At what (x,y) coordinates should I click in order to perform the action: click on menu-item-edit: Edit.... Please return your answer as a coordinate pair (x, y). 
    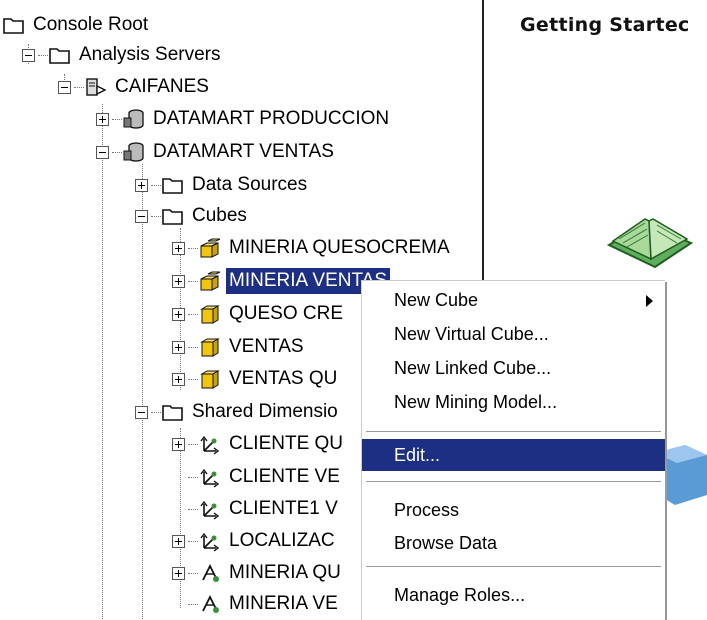
    Looking at the image, I should click on (513, 455).